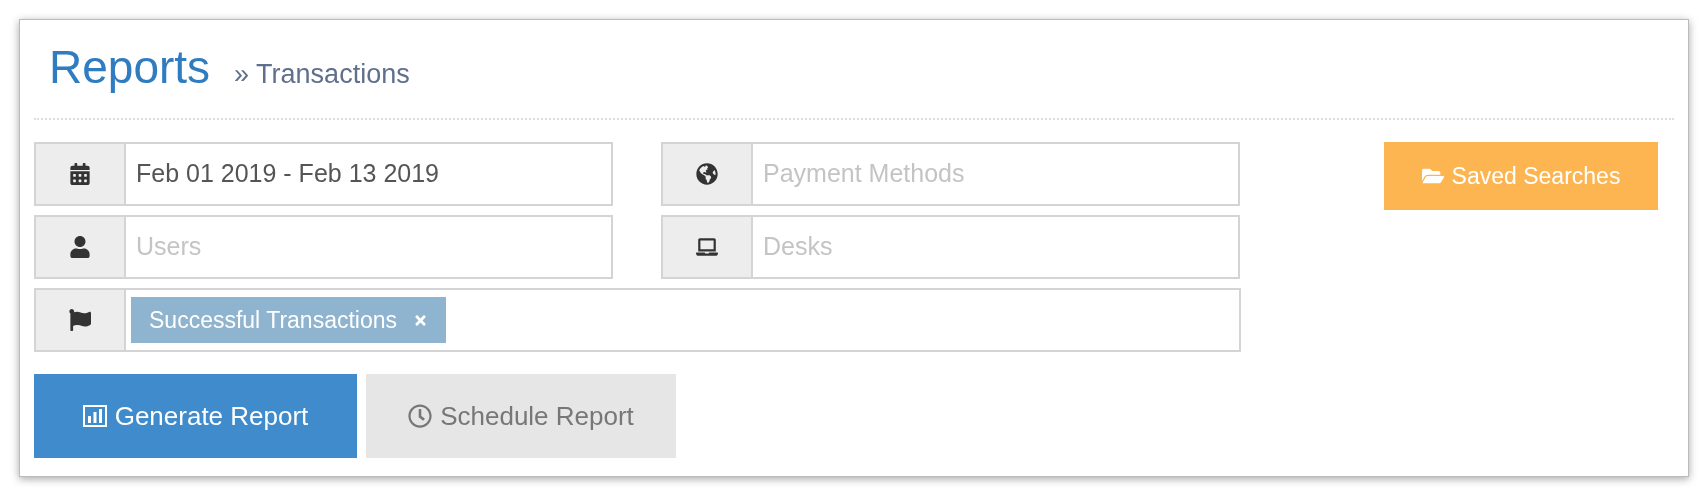  Describe the element at coordinates (996, 174) in the screenshot. I see `input-field: Payment Methods` at that location.